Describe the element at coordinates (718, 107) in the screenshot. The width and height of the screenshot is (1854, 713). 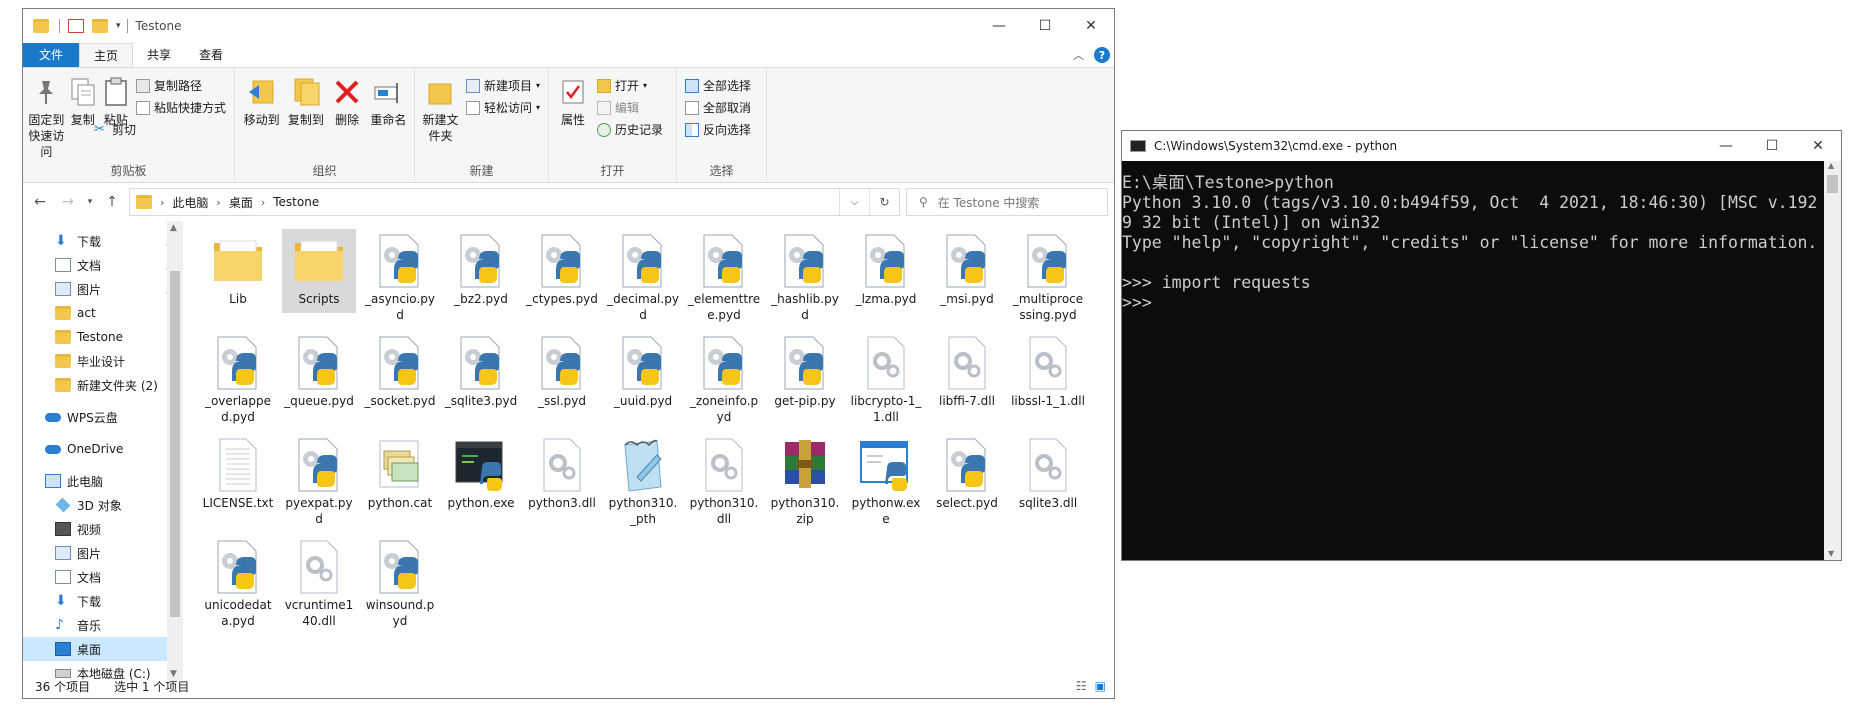
I see `select-none-button: 全部取消` at that location.